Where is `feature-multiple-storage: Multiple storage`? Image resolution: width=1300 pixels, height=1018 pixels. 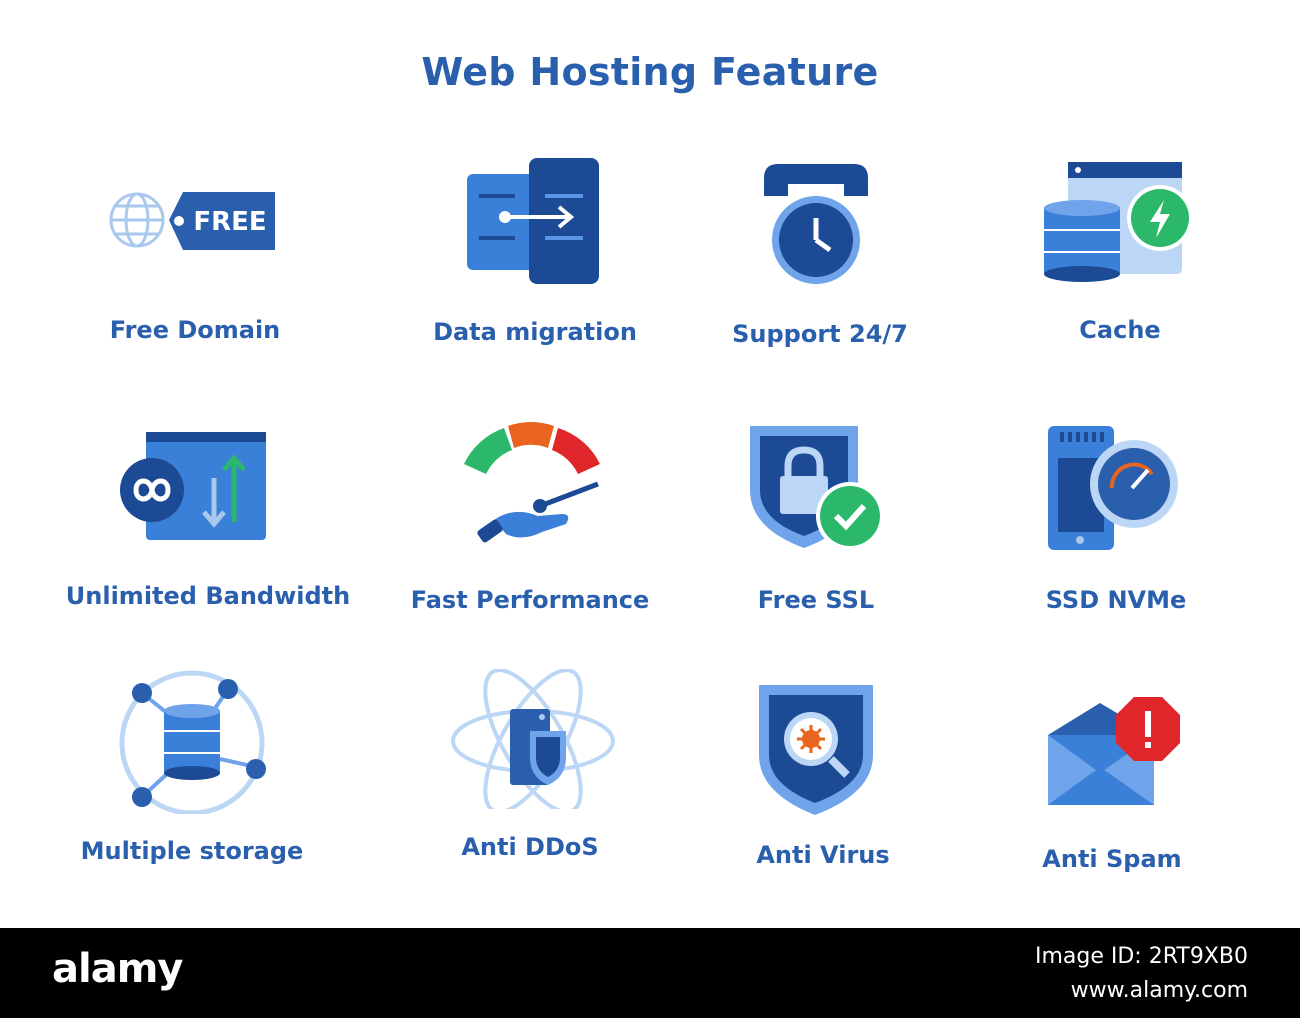 feature-multiple-storage: Multiple storage is located at coordinates (192, 772).